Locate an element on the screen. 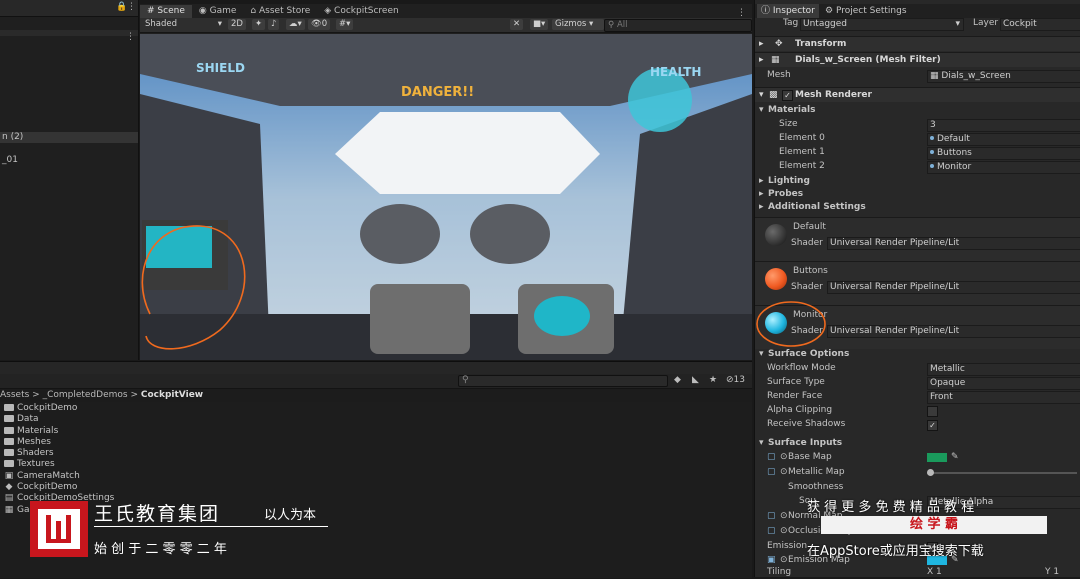  list-item: ▣ CameraMatch is located at coordinates (59, 476).